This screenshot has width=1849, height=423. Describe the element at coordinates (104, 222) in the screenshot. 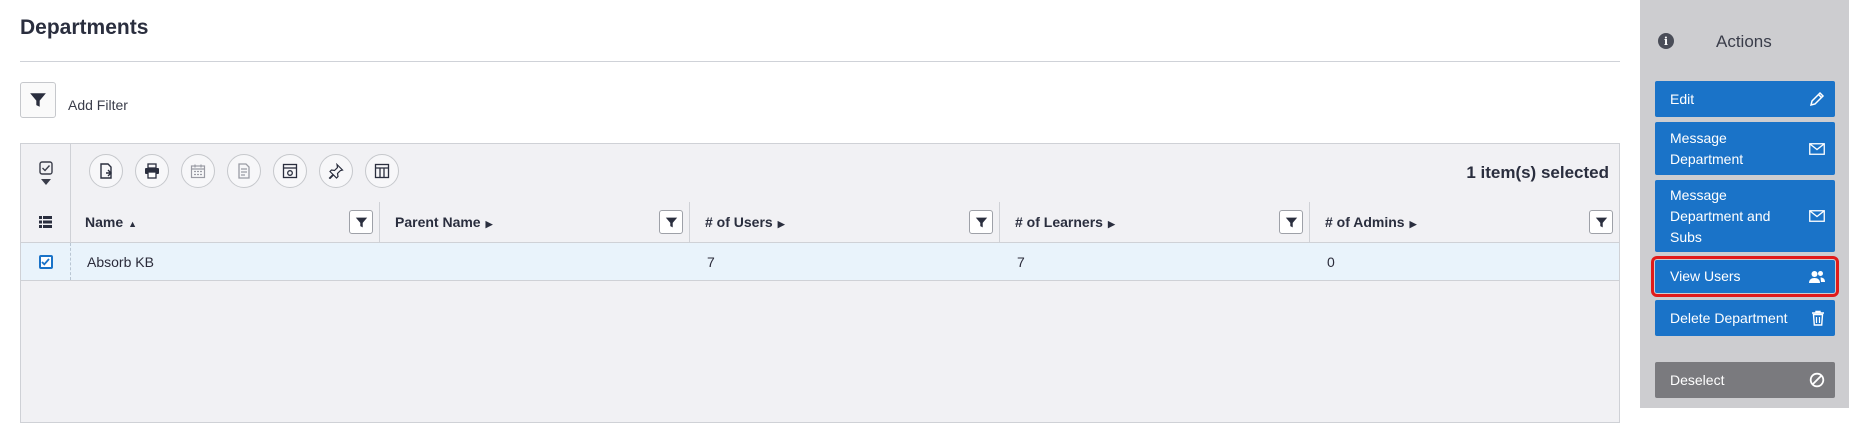

I see `column-label: Name` at that location.